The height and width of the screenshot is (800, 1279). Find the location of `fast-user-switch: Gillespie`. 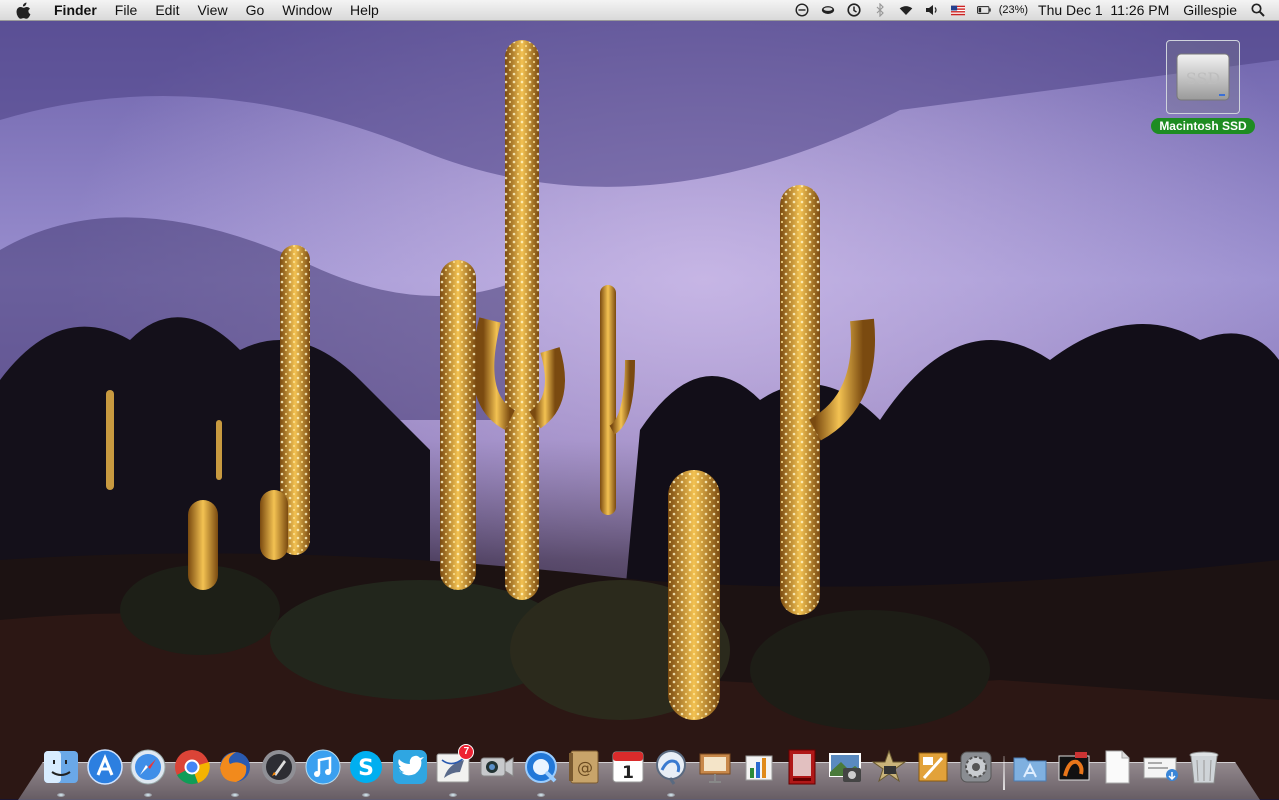

fast-user-switch: Gillespie is located at coordinates (1210, 10).